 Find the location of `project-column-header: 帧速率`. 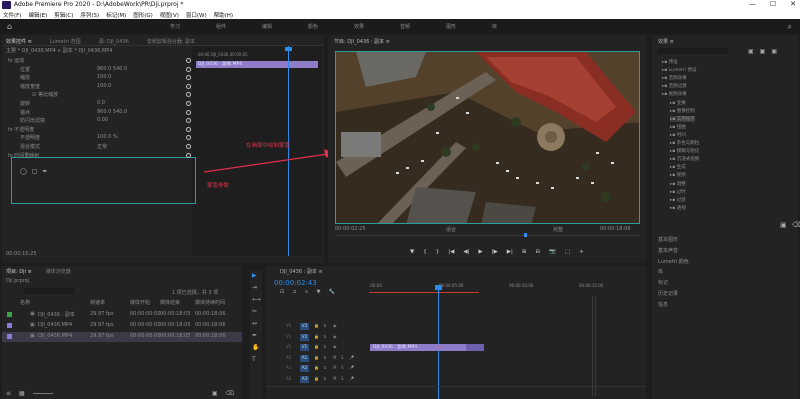

project-column-header: 帧速率 is located at coordinates (97, 302).